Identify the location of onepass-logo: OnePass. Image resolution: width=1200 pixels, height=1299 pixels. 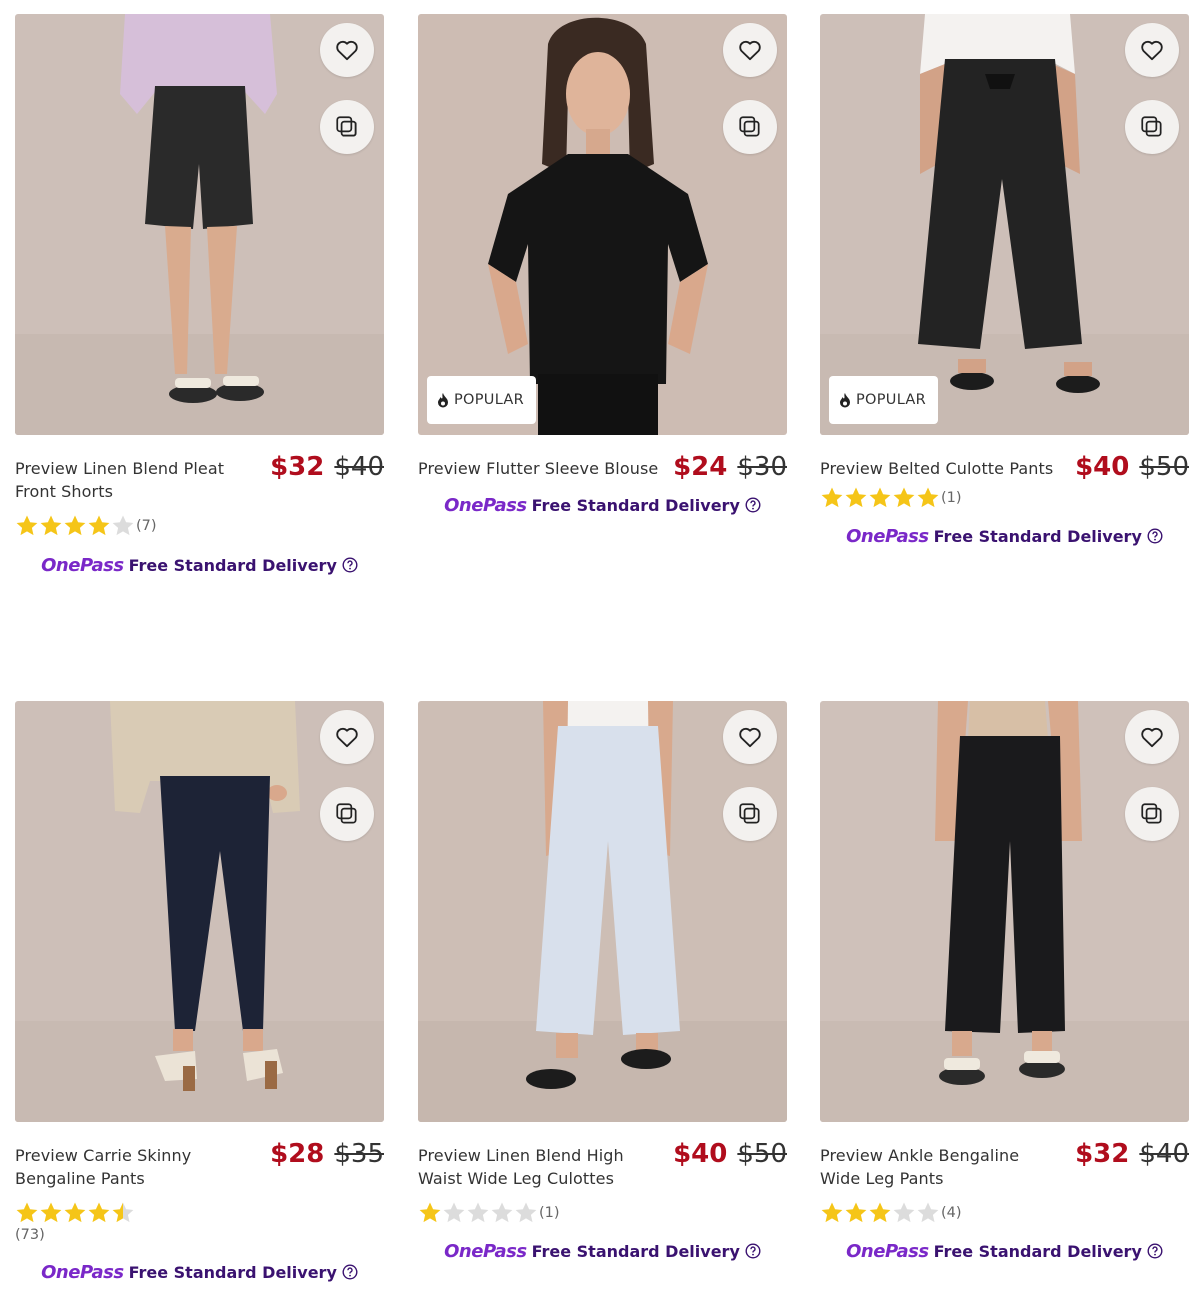
(82, 565).